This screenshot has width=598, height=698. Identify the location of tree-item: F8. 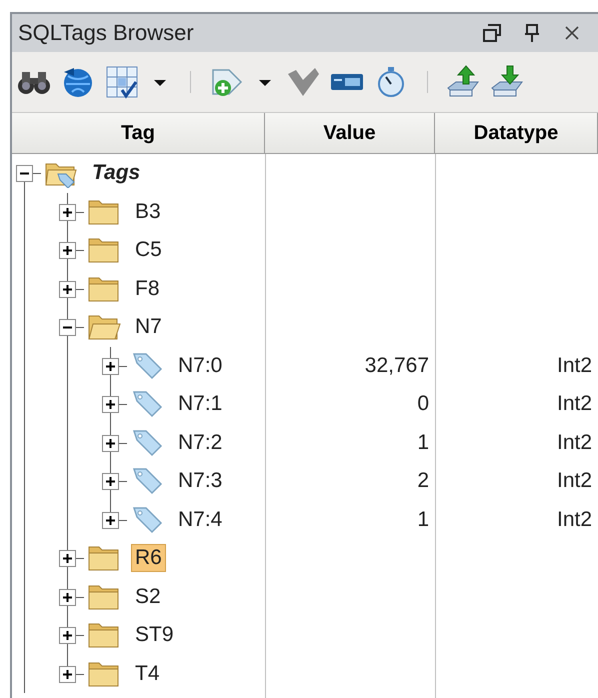
(147, 288).